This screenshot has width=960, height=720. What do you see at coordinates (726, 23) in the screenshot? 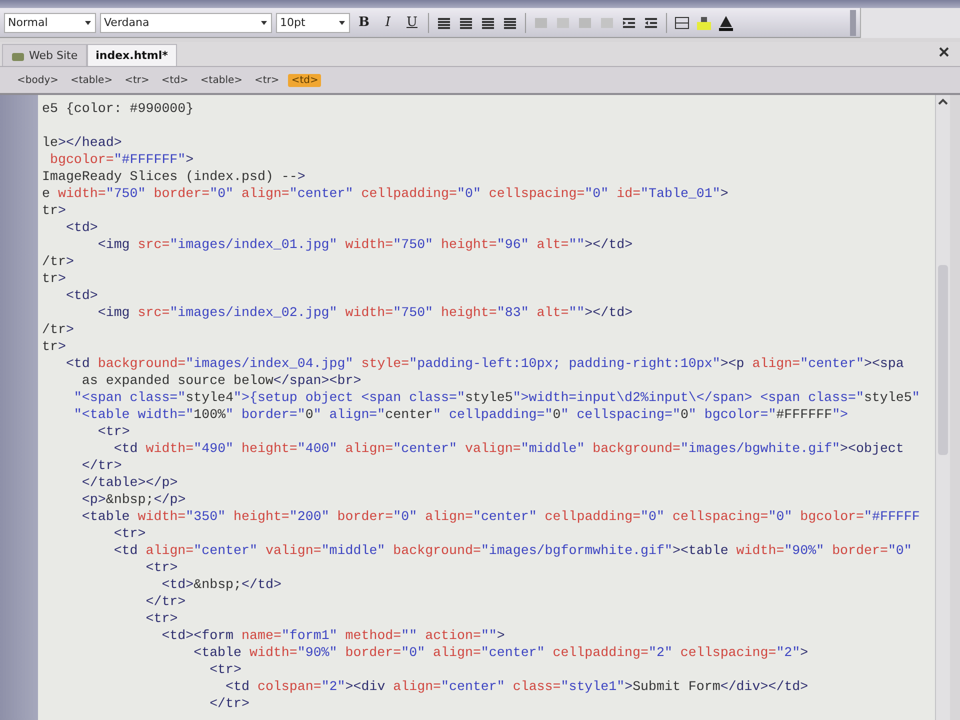
I see `font-color-icon` at bounding box center [726, 23].